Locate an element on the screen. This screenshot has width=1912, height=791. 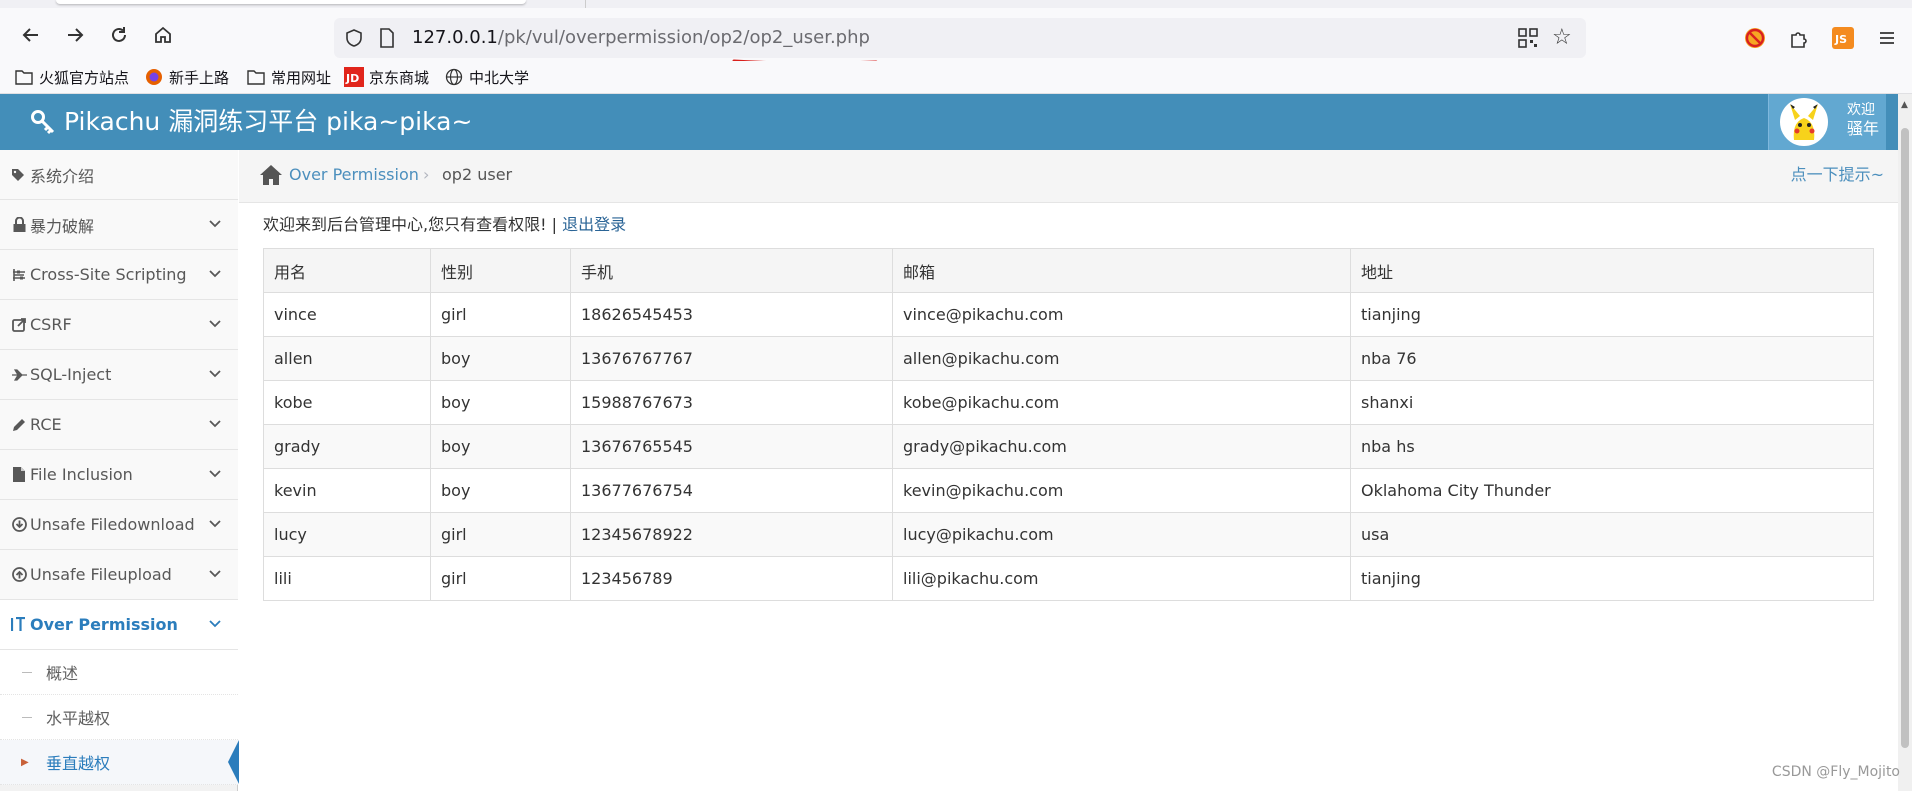
page-scrollbar: ▲ is located at coordinates (1905, 442).